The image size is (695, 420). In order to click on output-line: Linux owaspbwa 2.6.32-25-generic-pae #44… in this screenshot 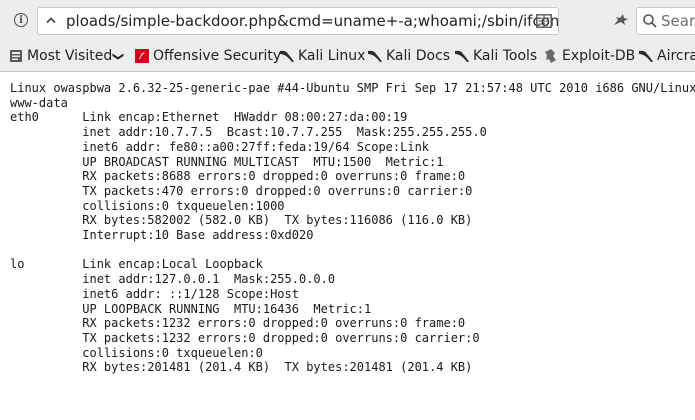, I will do `click(352, 88)`.